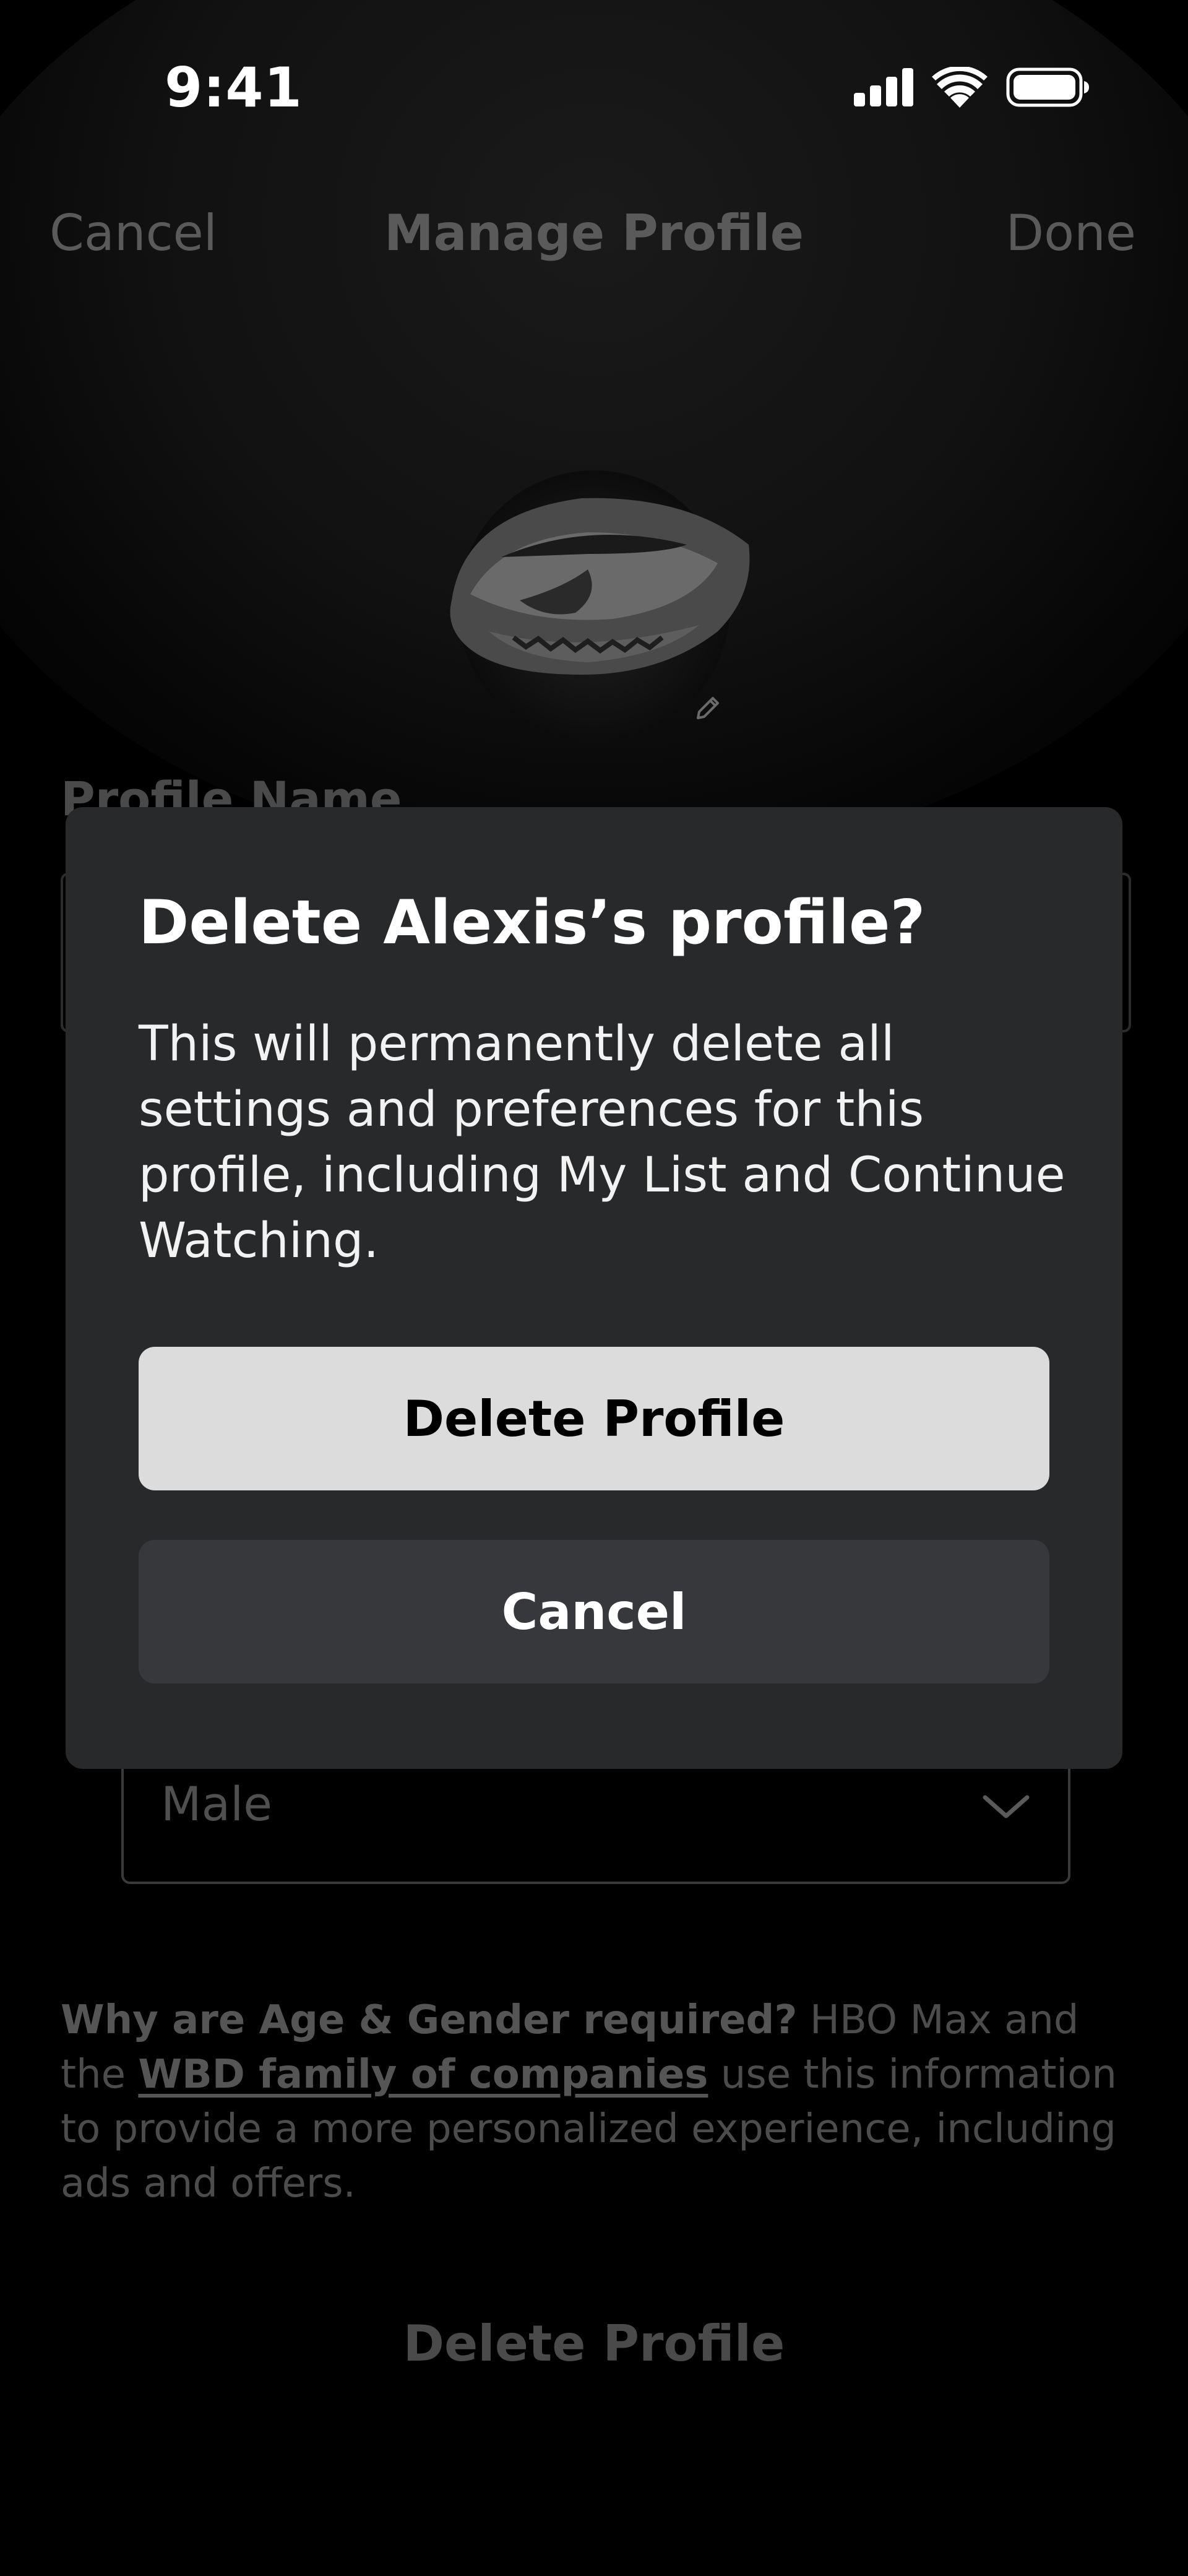 The width and height of the screenshot is (1188, 2576). Describe the element at coordinates (960, 87) in the screenshot. I see `wifi-icon` at that location.